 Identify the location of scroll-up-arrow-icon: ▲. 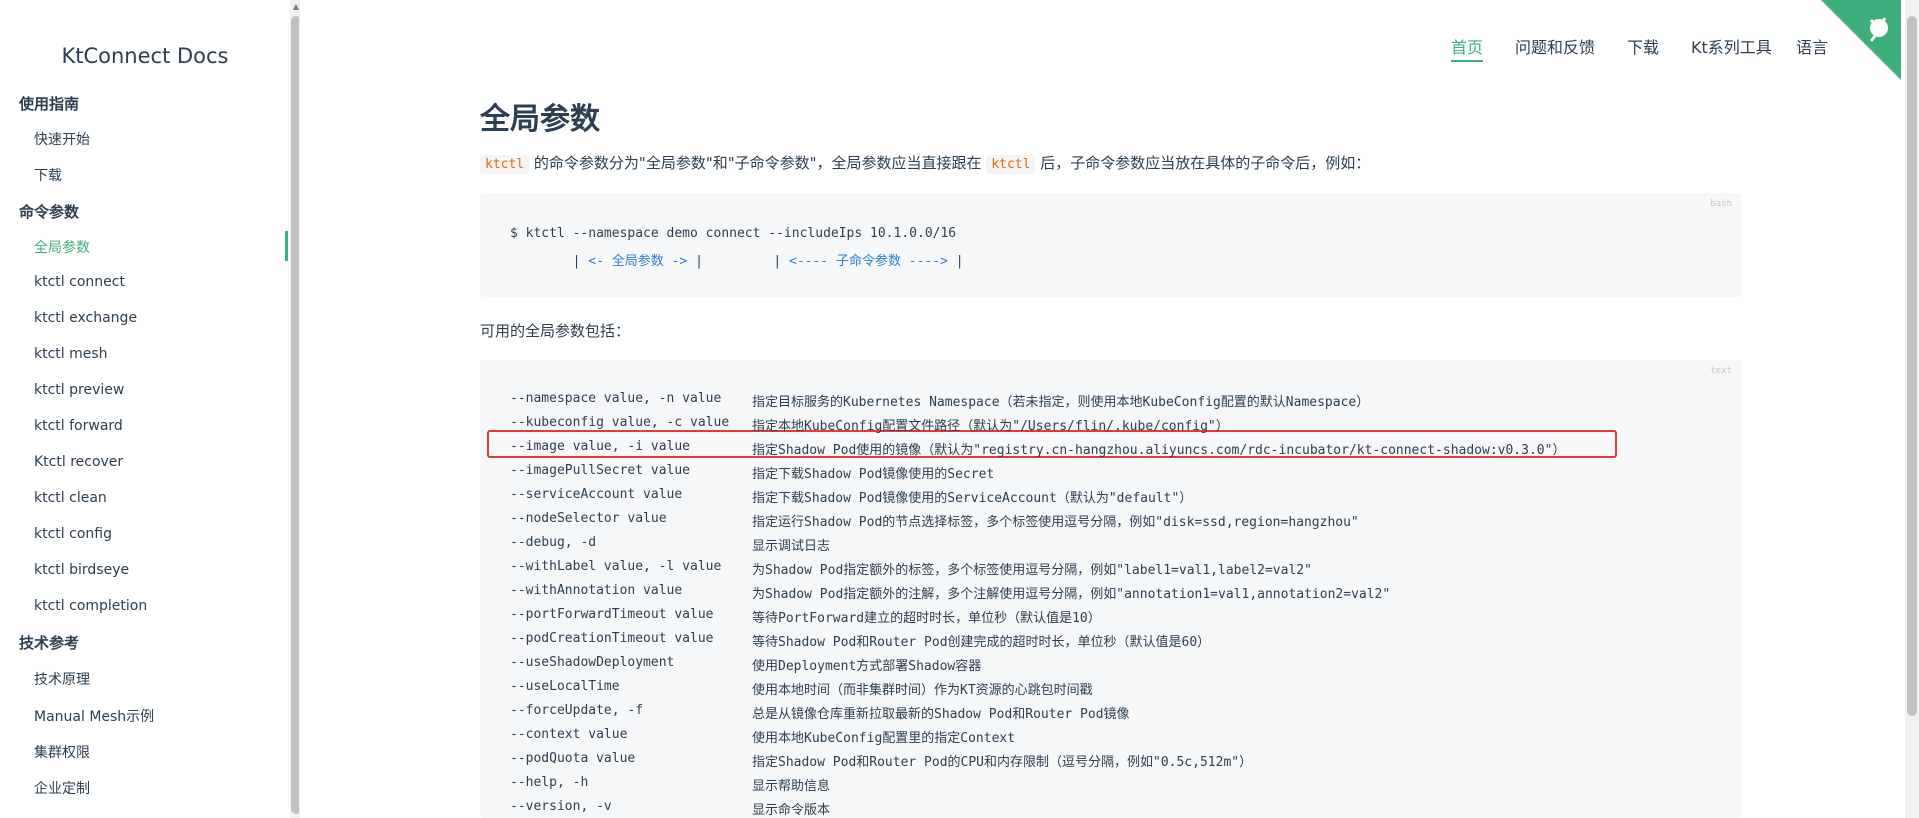
(294, 7).